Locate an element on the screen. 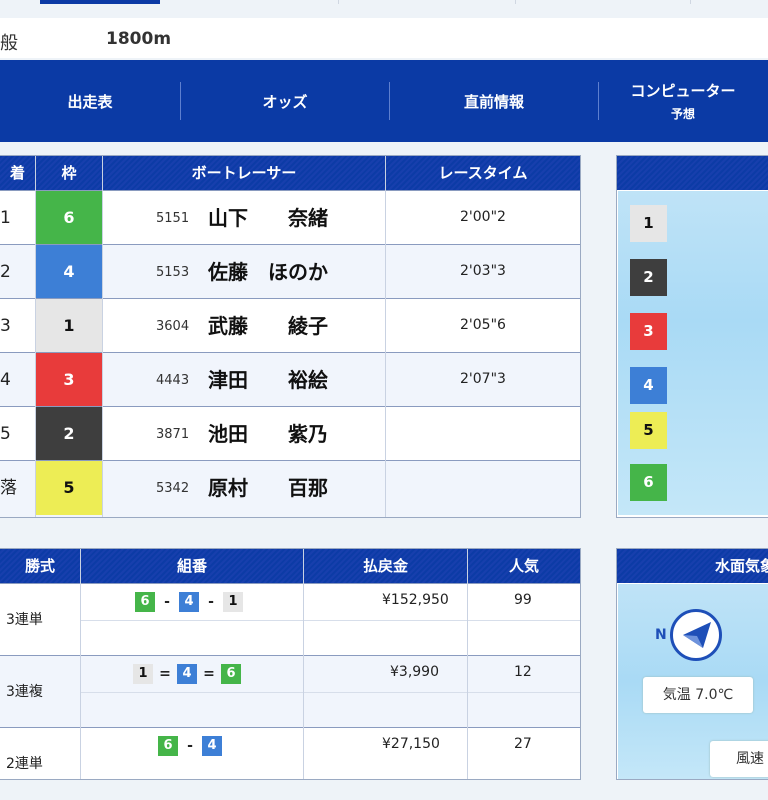 Image resolution: width=768 pixels, height=800 pixels. racer-reg-no: 5342 is located at coordinates (173, 488).